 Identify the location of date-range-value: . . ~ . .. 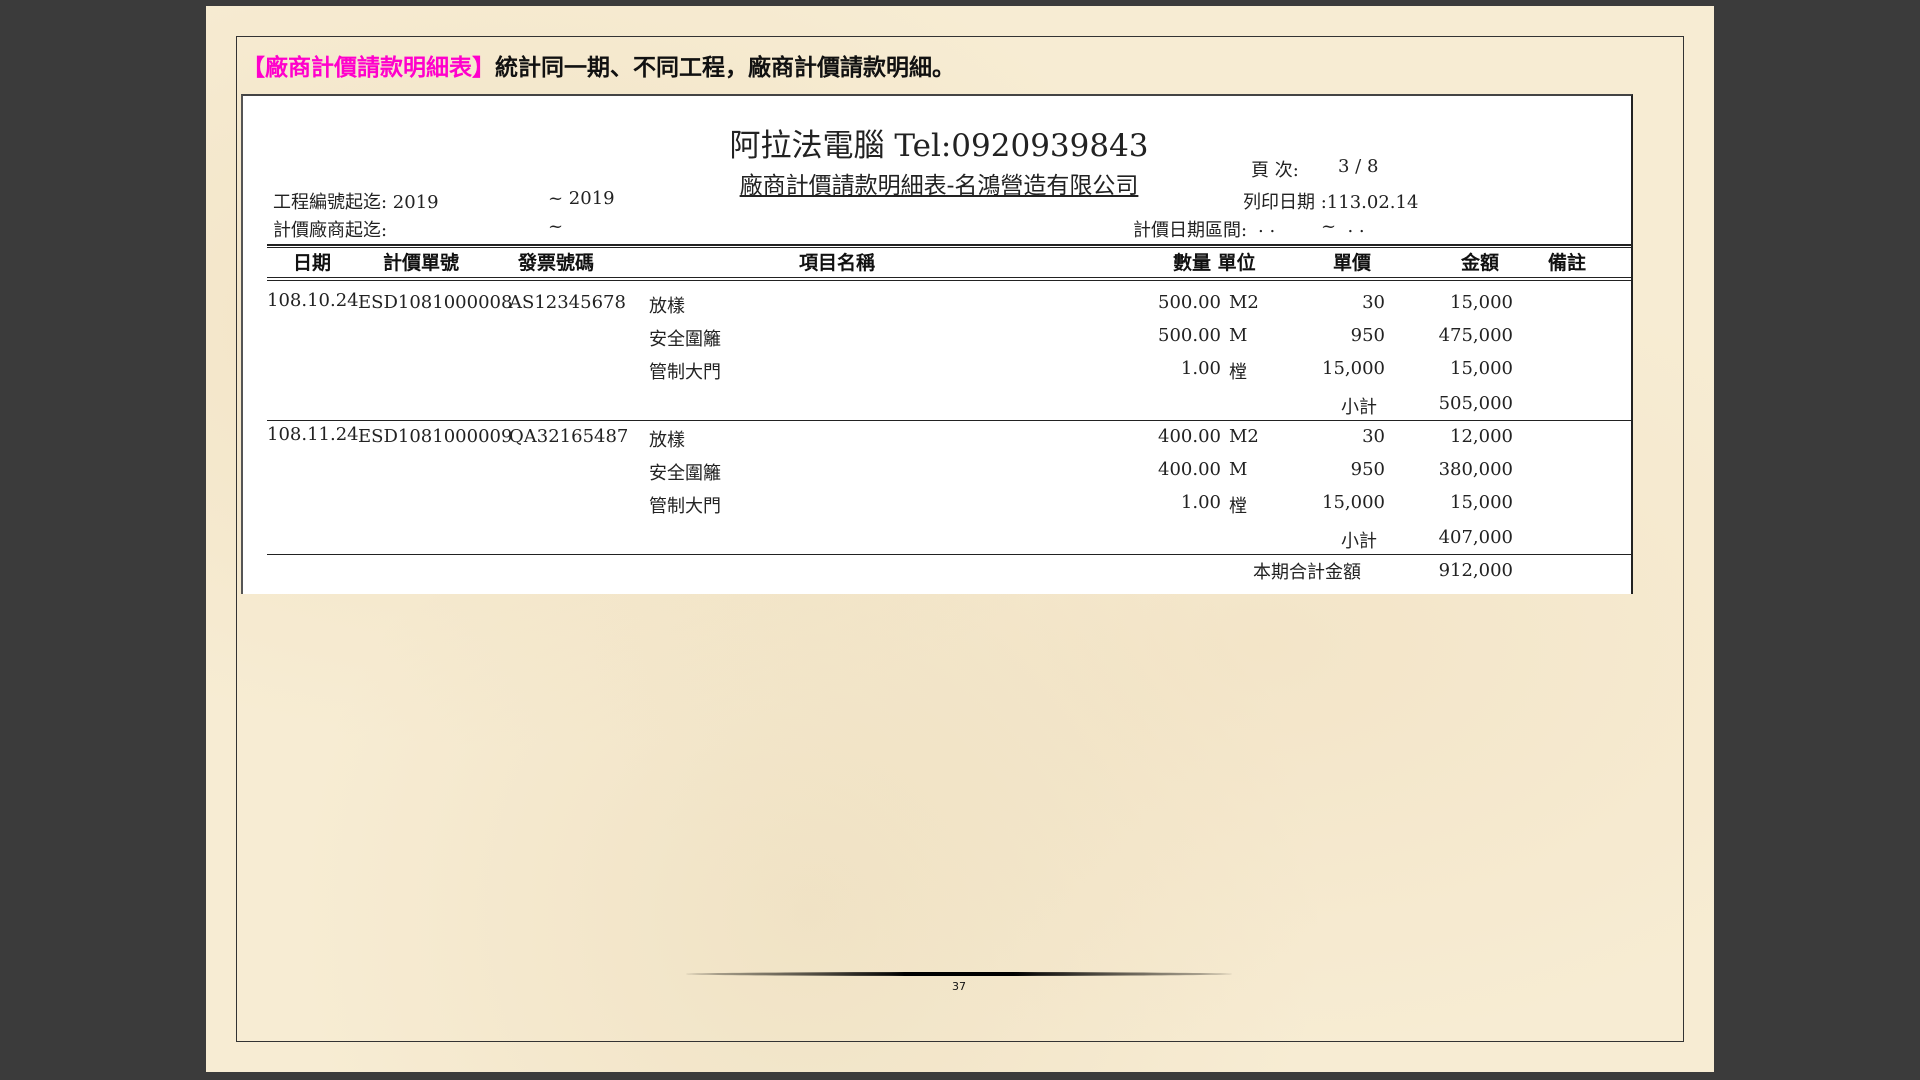
(1311, 226).